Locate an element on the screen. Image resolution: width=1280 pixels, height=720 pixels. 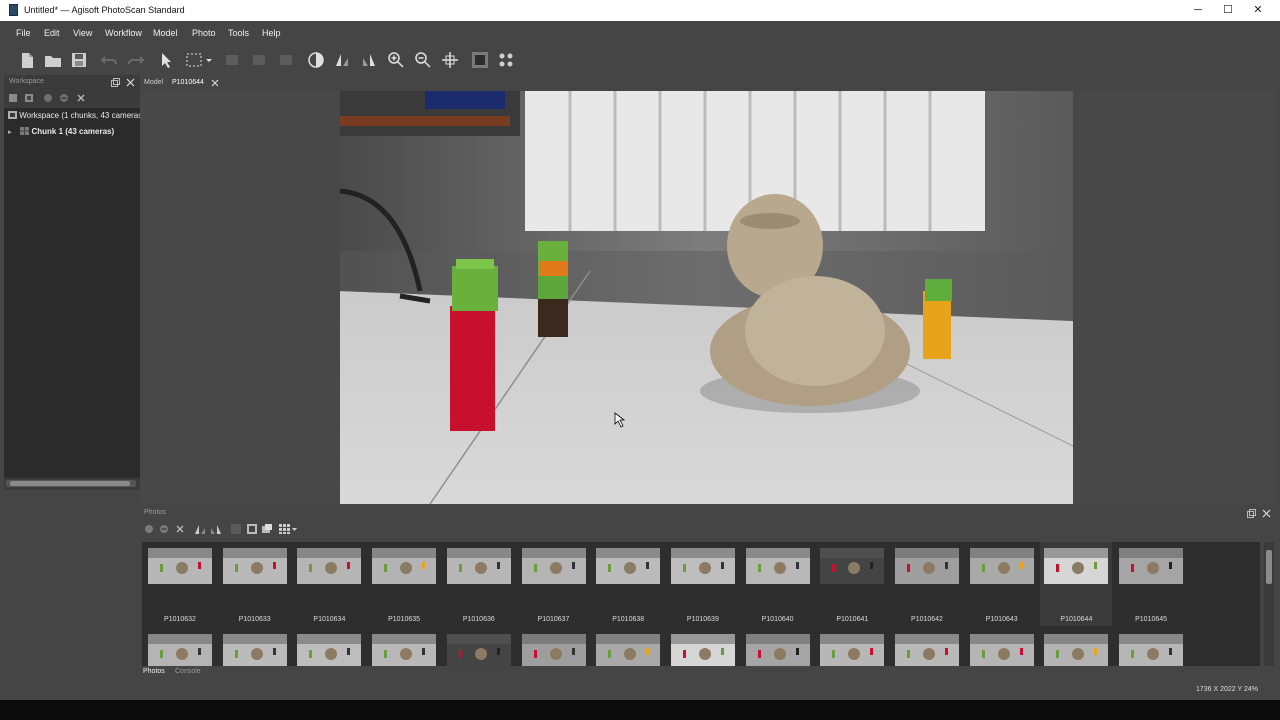
photo-thumbnail: P1010638 is located at coordinates (628, 584).